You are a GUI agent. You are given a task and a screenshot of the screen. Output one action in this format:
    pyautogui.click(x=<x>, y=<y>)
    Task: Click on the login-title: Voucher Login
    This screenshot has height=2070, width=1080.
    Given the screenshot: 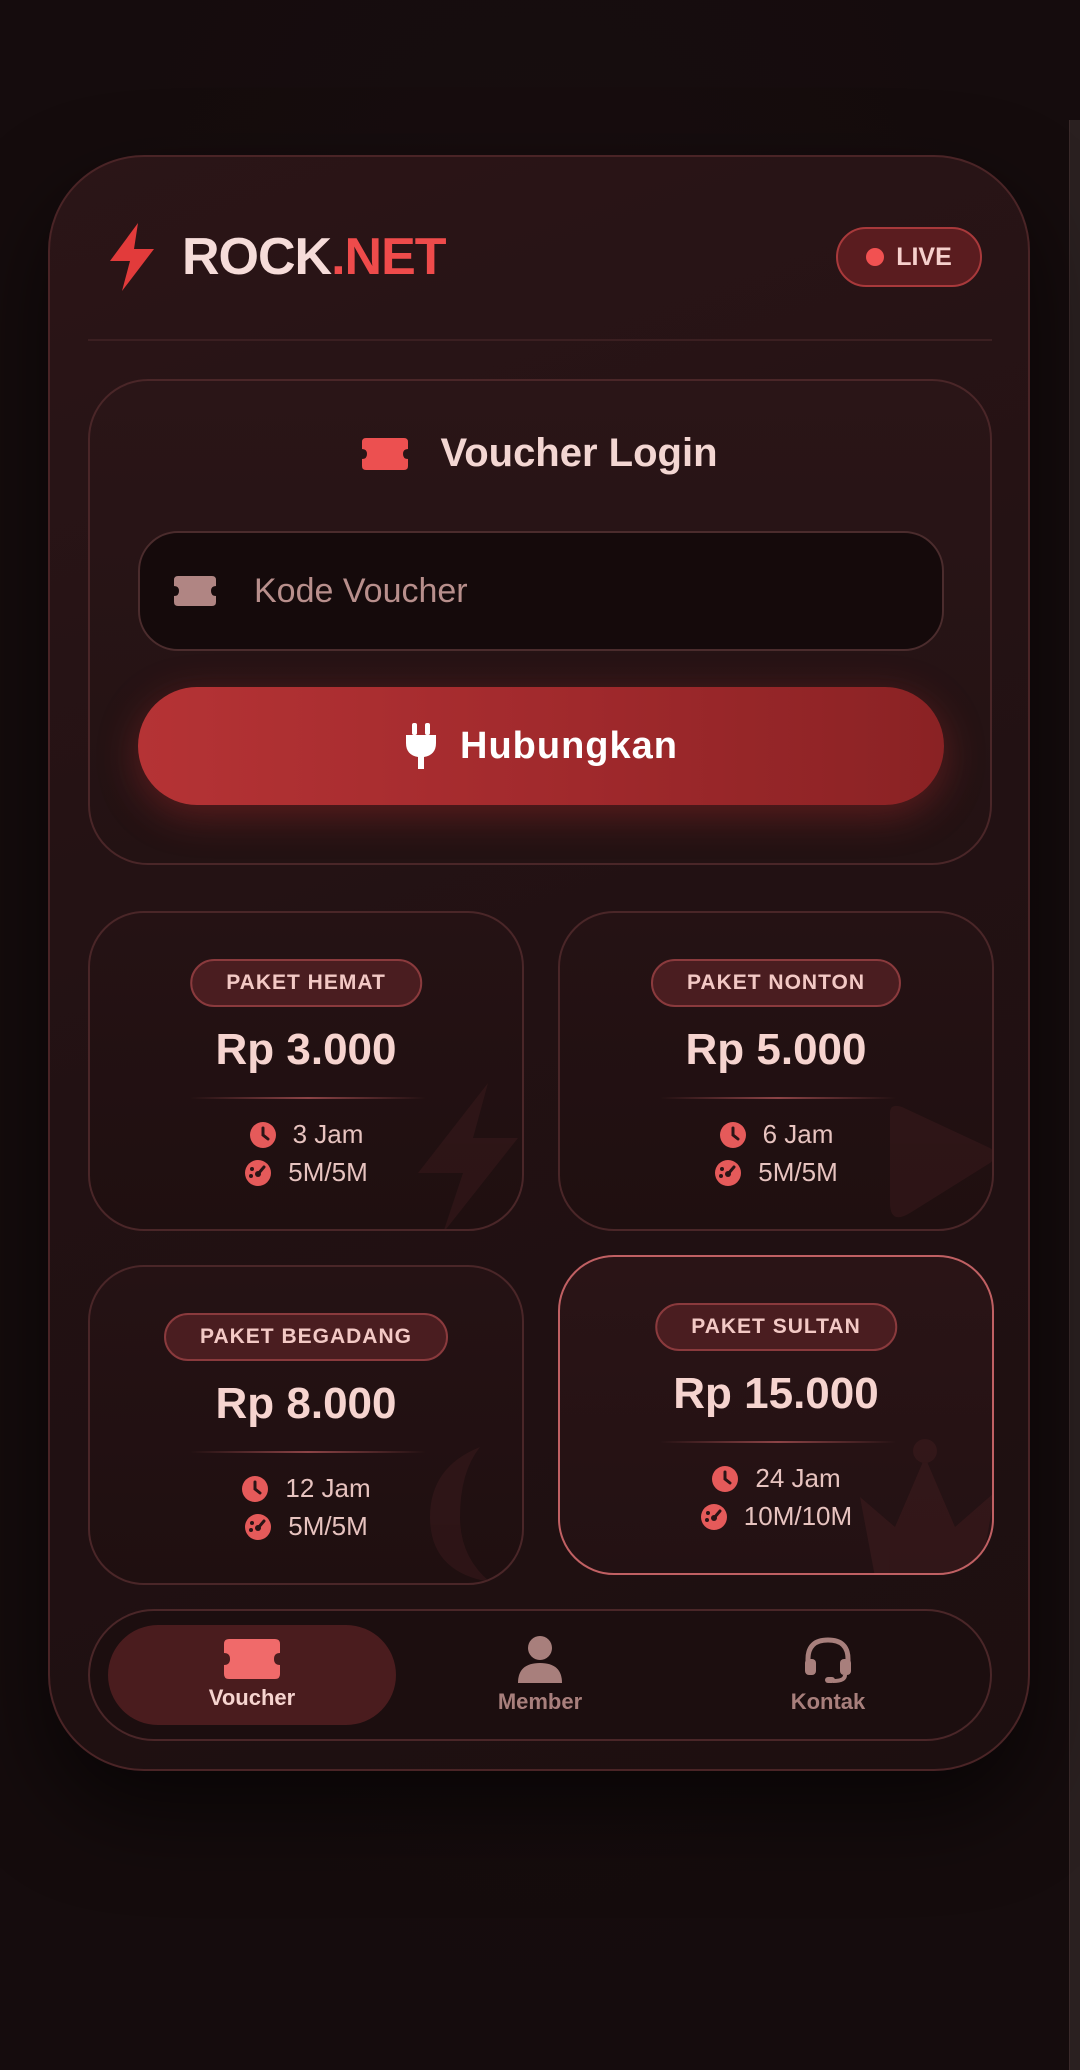 What is the action you would take?
    pyautogui.click(x=540, y=453)
    